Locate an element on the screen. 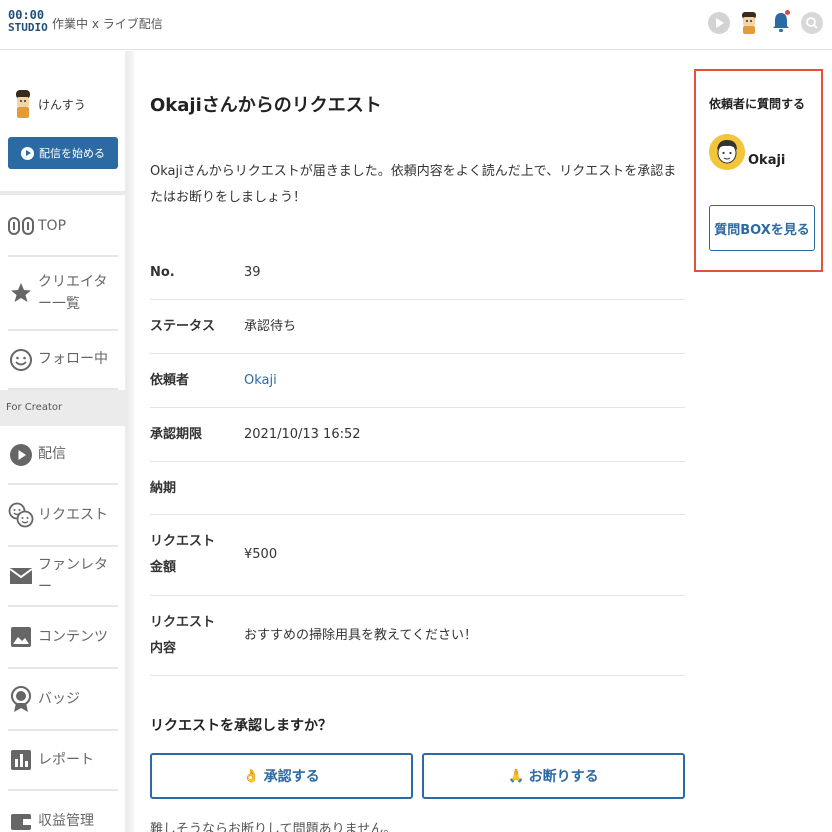 The width and height of the screenshot is (832, 832). star-icon is located at coordinates (21, 293).